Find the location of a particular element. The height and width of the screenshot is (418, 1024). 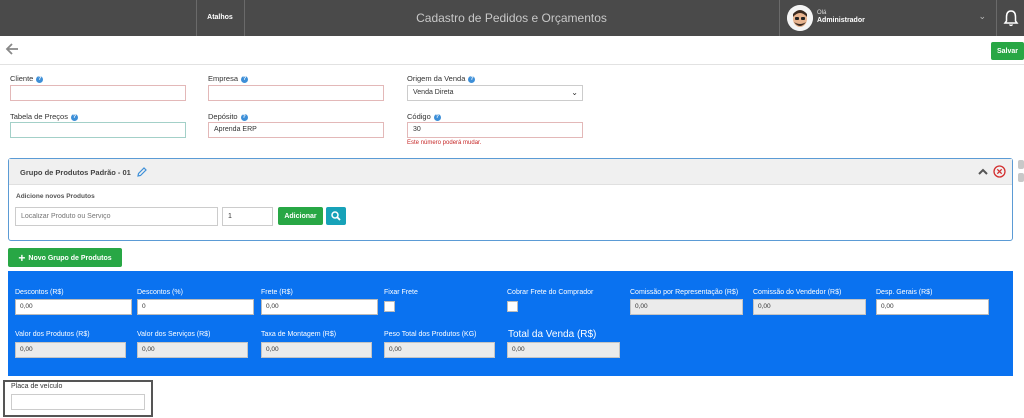

tabela-field is located at coordinates (98, 130).